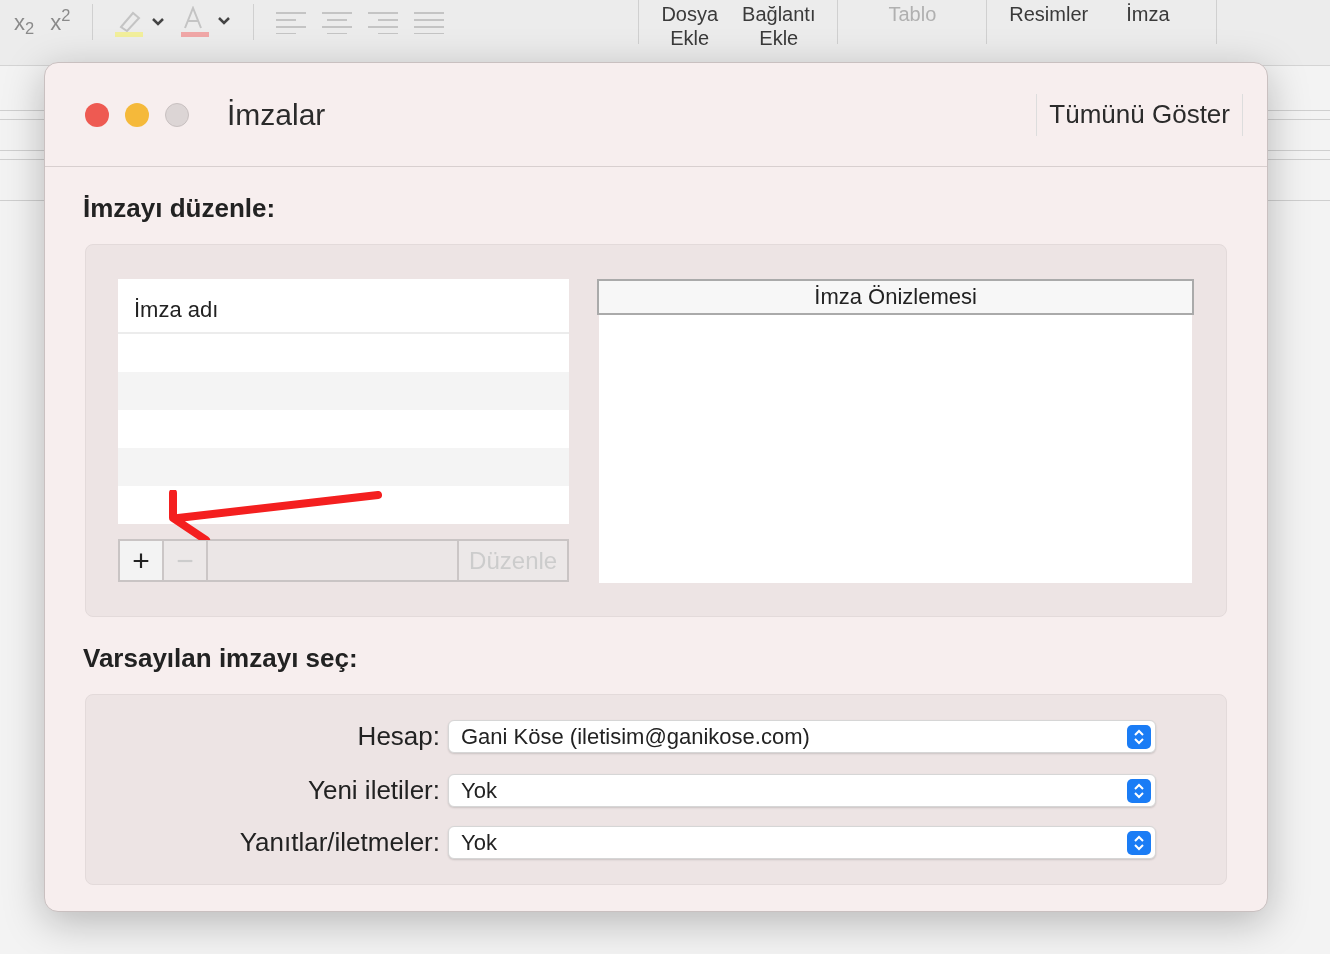 Image resolution: width=1330 pixels, height=954 pixels. What do you see at coordinates (1139, 114) in the screenshot?
I see `show-all-button: Tümünü Göster` at bounding box center [1139, 114].